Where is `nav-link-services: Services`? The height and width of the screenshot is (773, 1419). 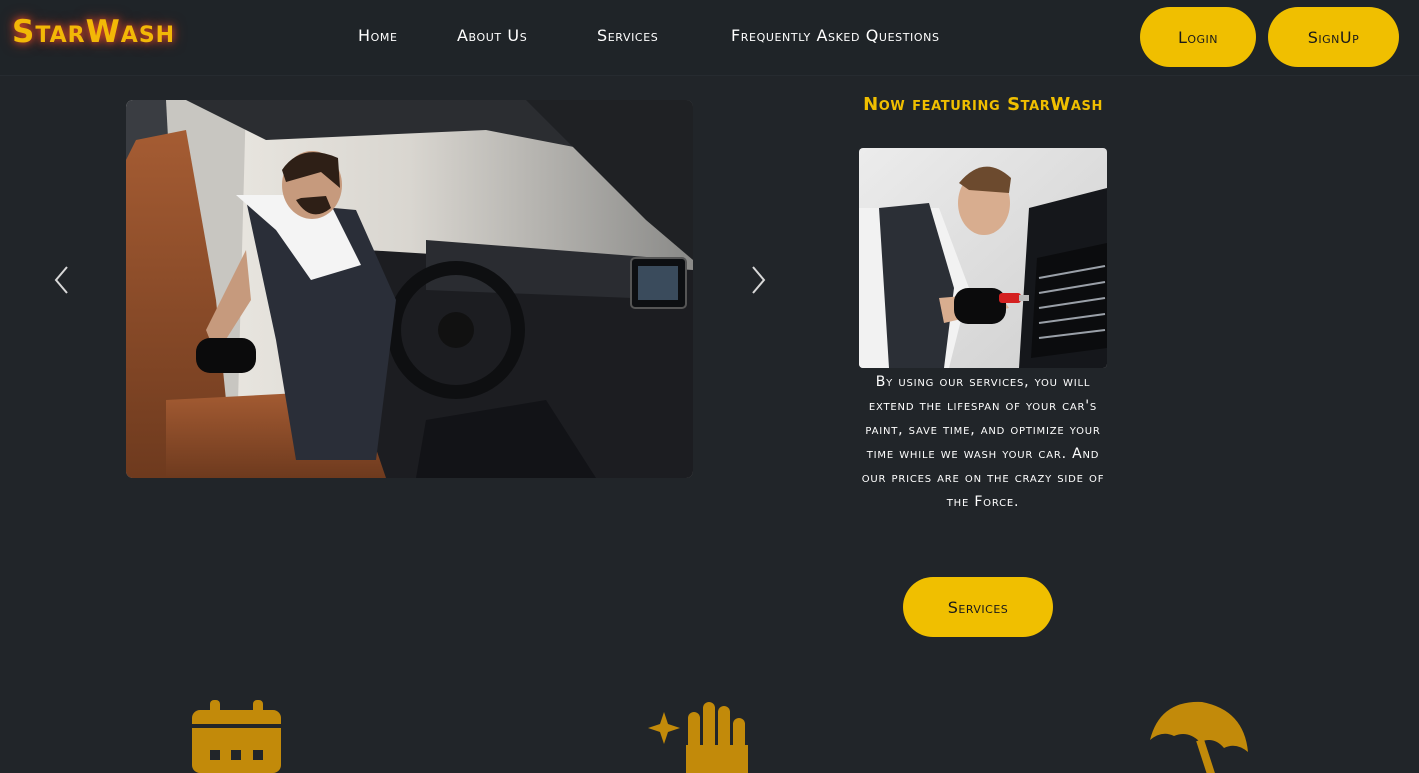 nav-link-services: Services is located at coordinates (627, 35).